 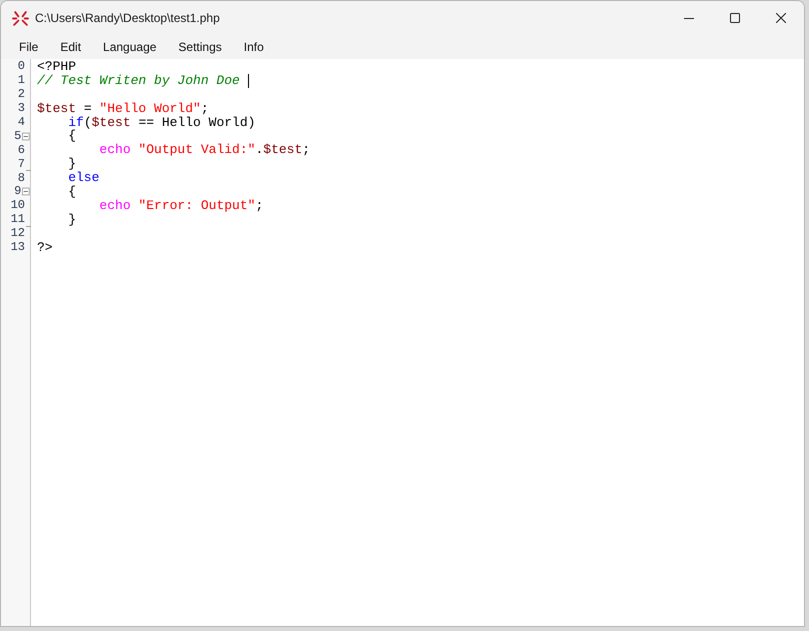 I want to click on line-number: 13, so click(x=17, y=247).